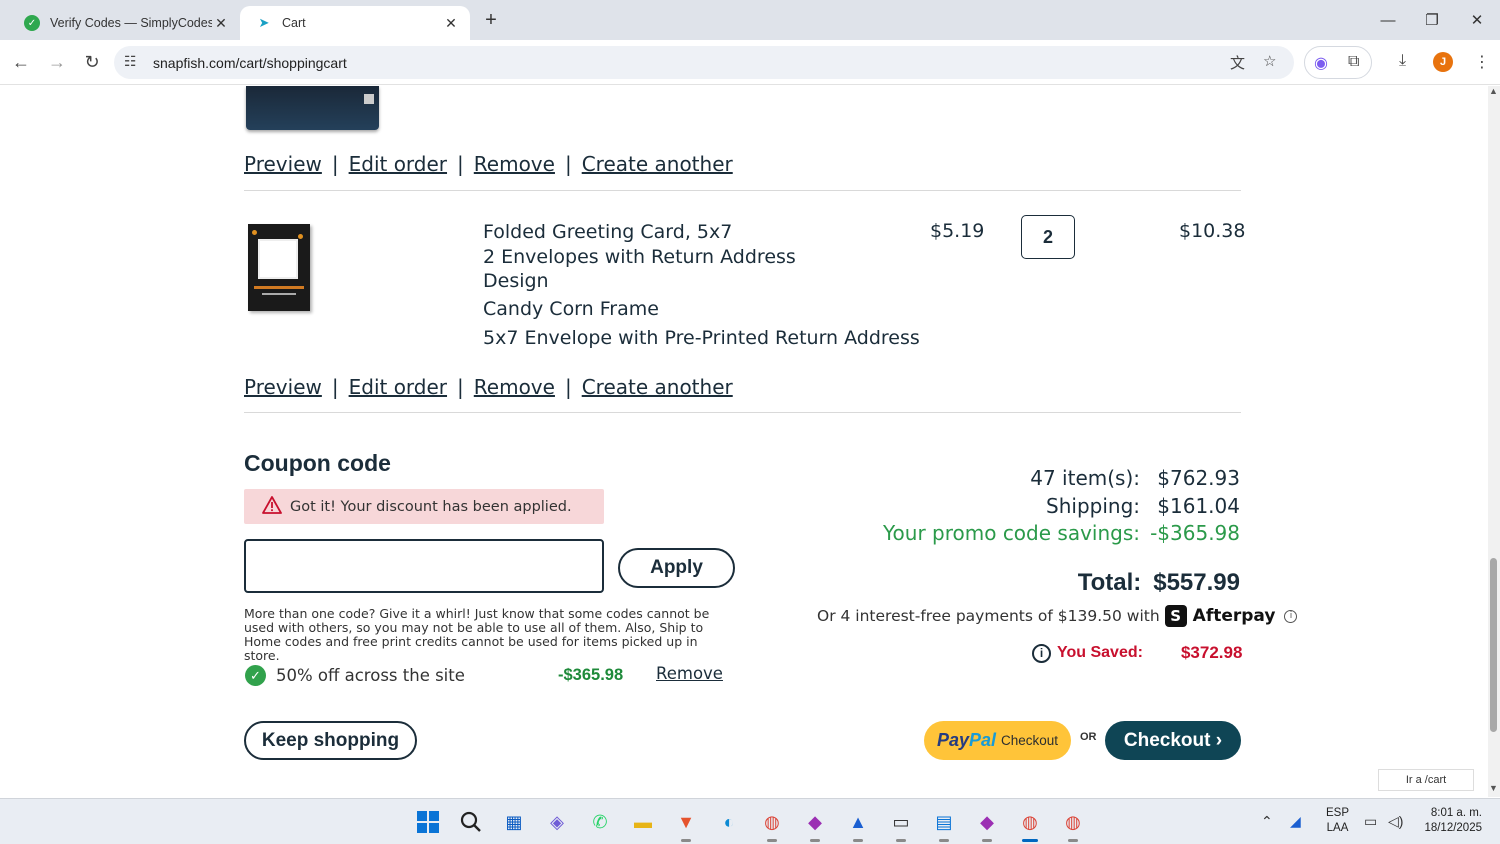 This screenshot has height=844, width=1500. What do you see at coordinates (424, 566) in the screenshot?
I see `coupon-input` at bounding box center [424, 566].